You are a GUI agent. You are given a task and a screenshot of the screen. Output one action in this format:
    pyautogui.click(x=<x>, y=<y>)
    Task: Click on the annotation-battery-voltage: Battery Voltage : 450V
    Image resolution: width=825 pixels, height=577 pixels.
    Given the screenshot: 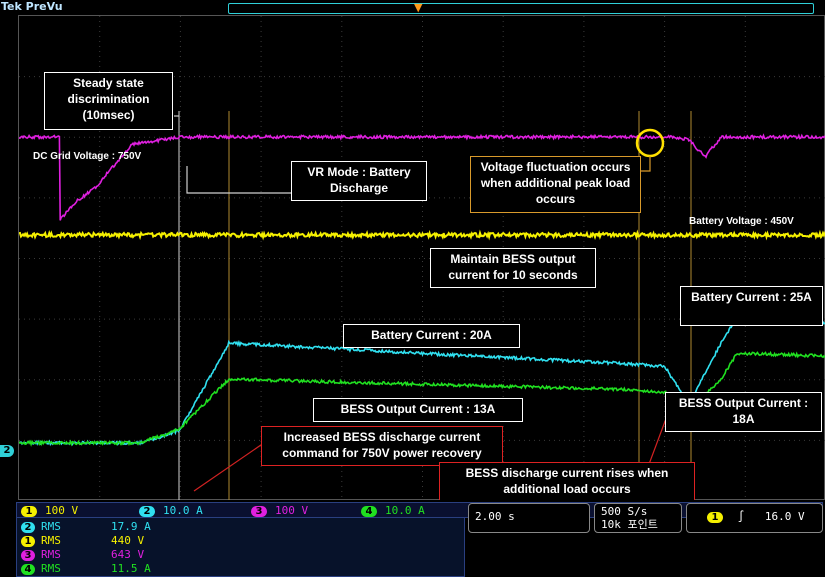 What is the action you would take?
    pyautogui.click(x=757, y=222)
    